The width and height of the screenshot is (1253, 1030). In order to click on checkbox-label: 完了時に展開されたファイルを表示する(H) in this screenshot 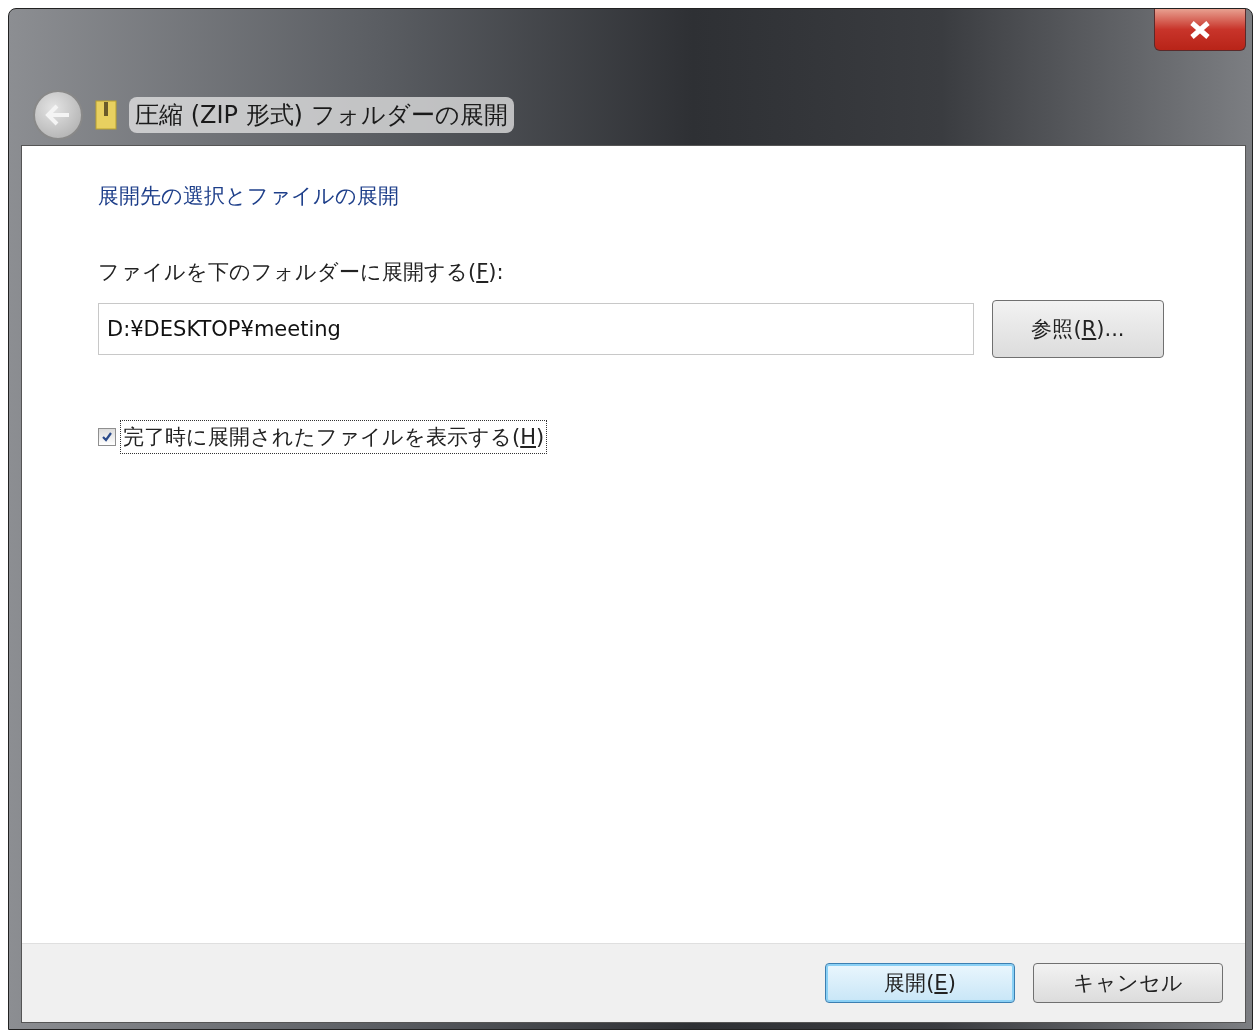, I will do `click(334, 437)`.